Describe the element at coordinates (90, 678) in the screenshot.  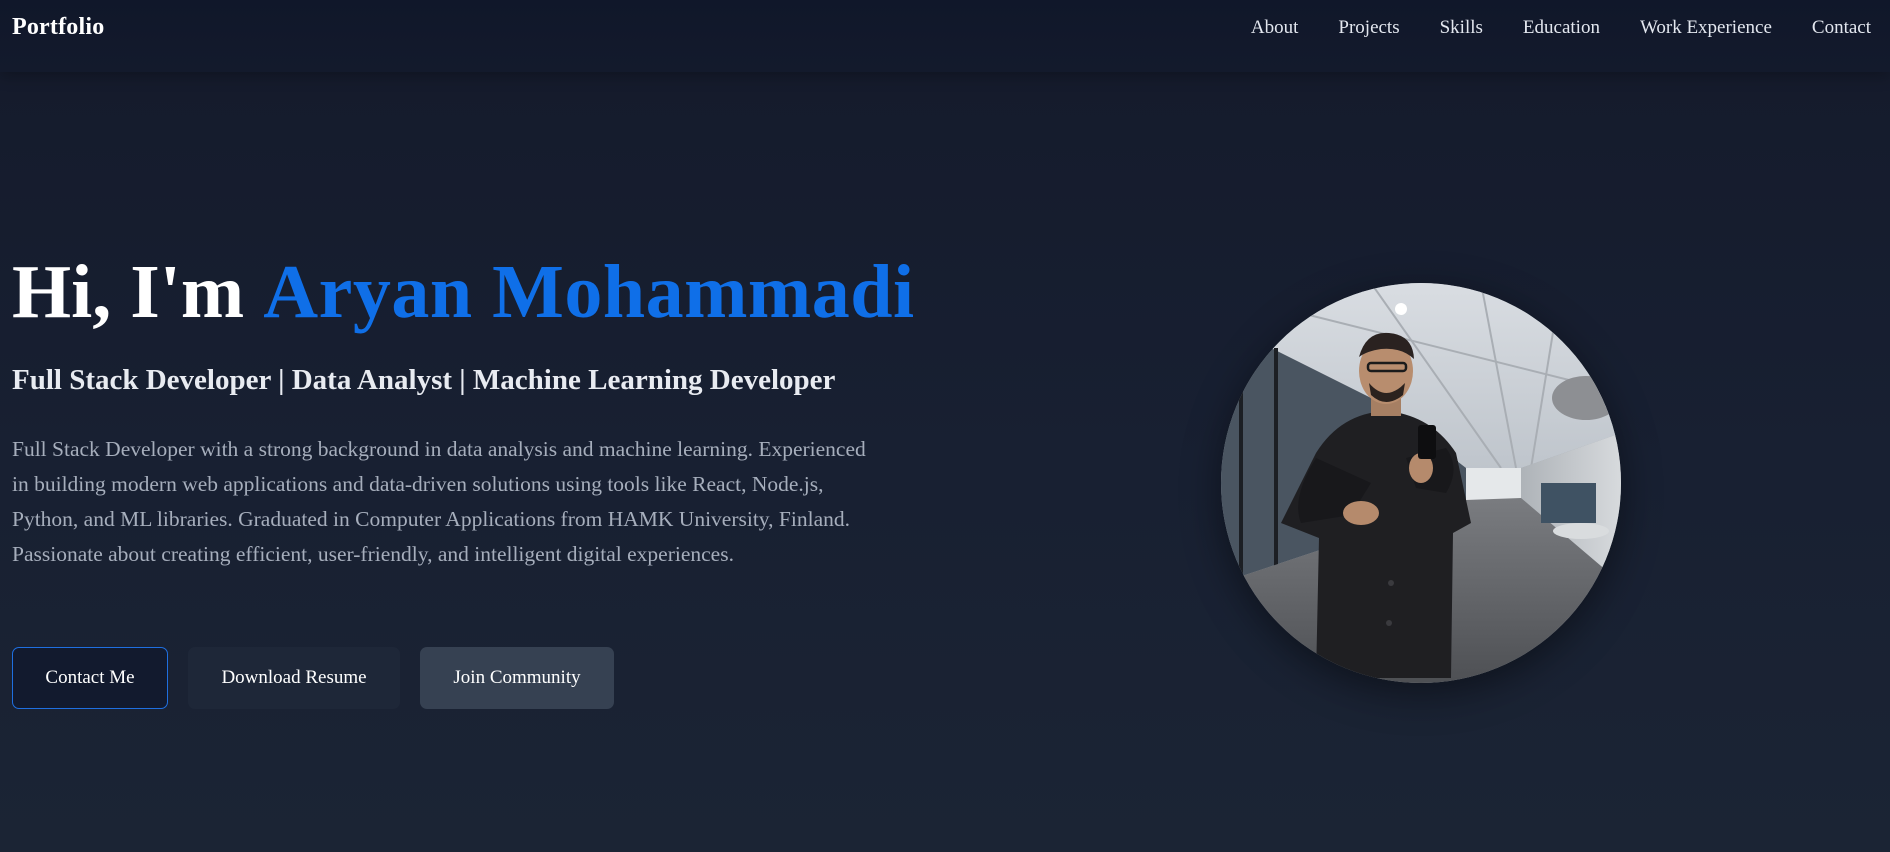
I see `contact-me-button: Contact Me` at that location.